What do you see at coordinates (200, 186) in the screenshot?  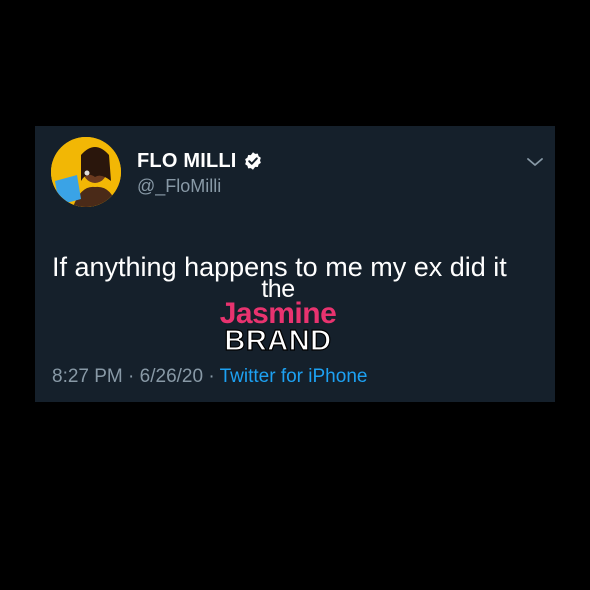 I see `handle: @_FloMilli` at bounding box center [200, 186].